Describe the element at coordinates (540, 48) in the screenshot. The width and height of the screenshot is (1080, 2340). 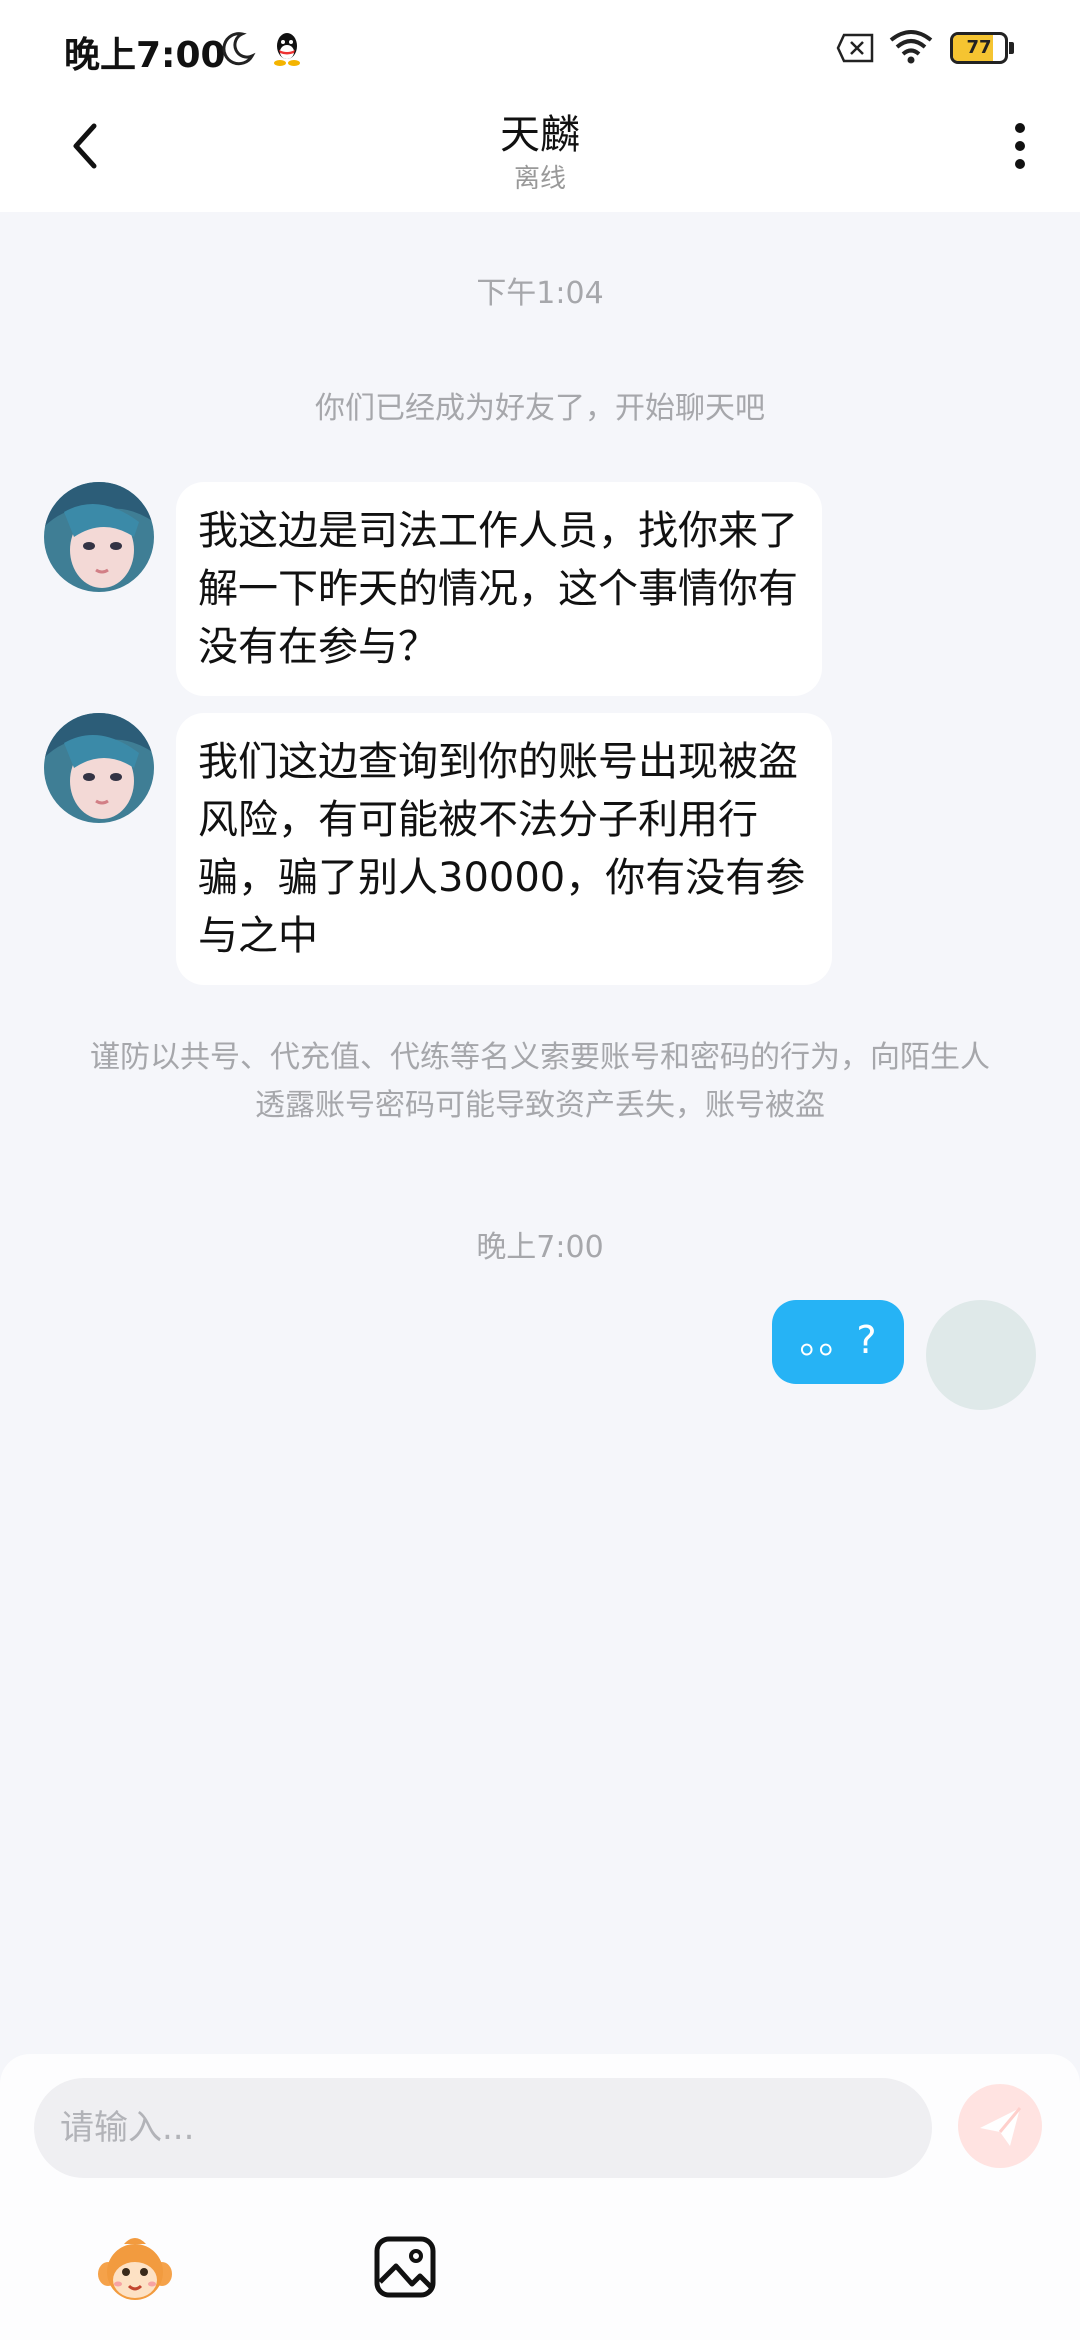
I see `status-bar: 晚上7:00 77` at that location.